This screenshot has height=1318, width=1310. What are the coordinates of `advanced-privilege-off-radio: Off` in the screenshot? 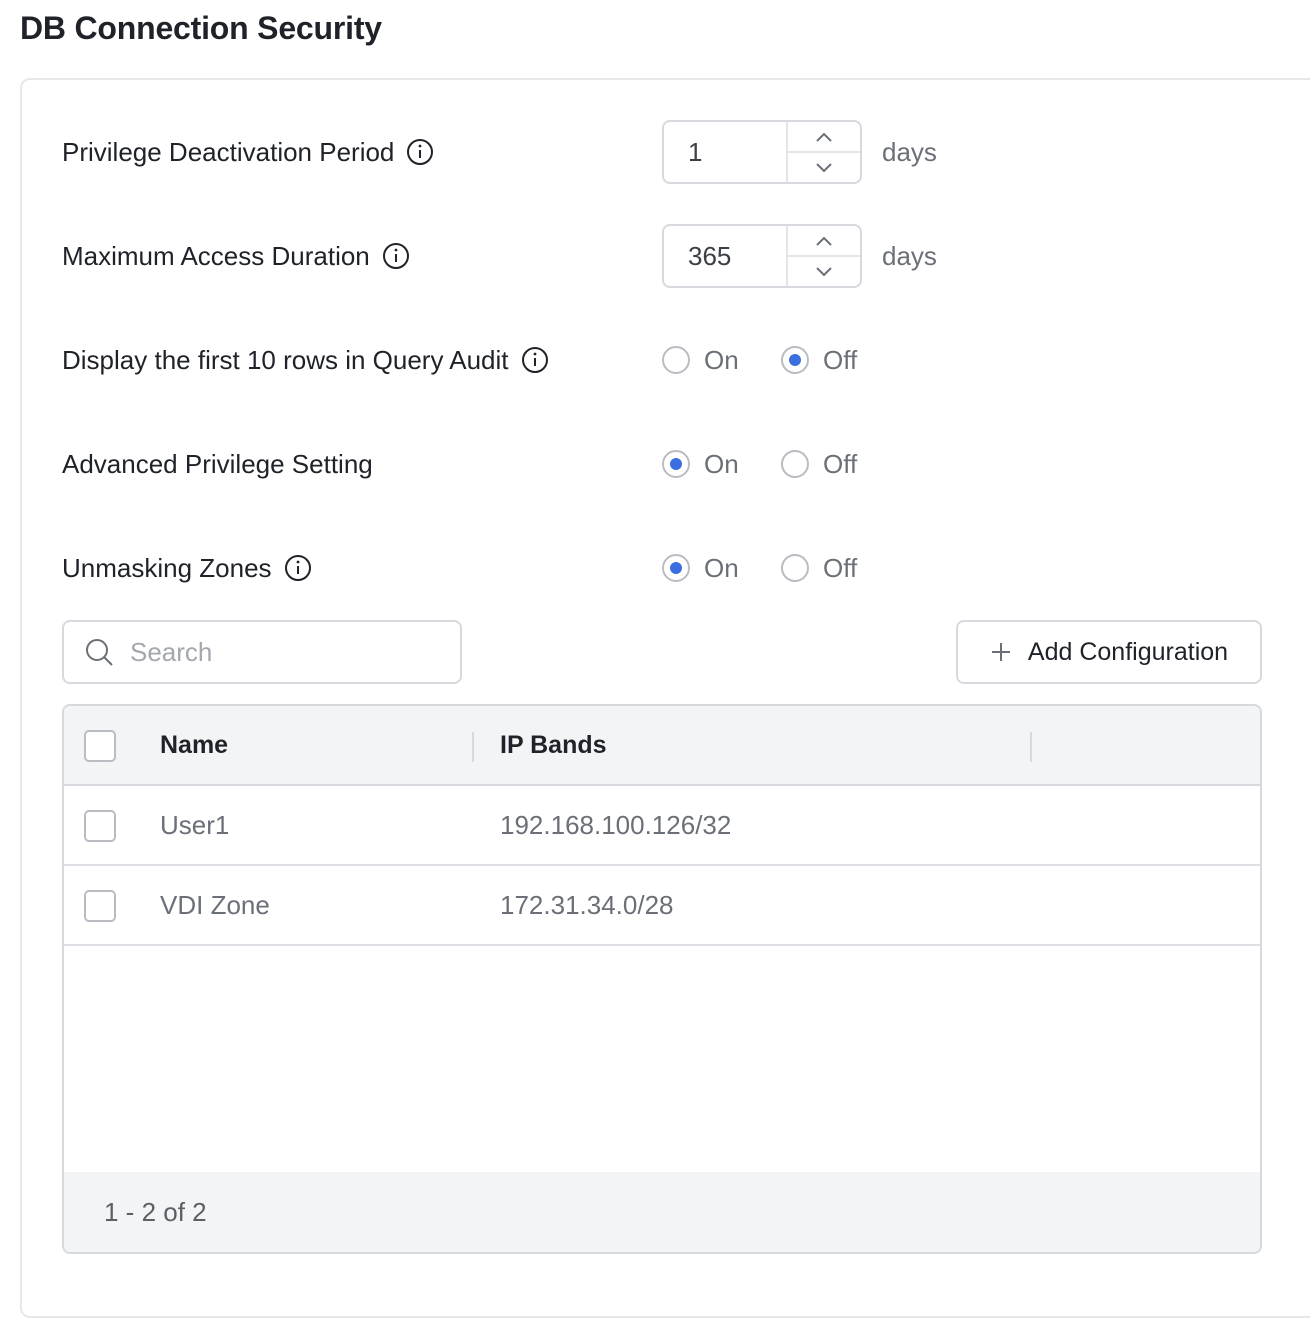 It's located at (819, 464).